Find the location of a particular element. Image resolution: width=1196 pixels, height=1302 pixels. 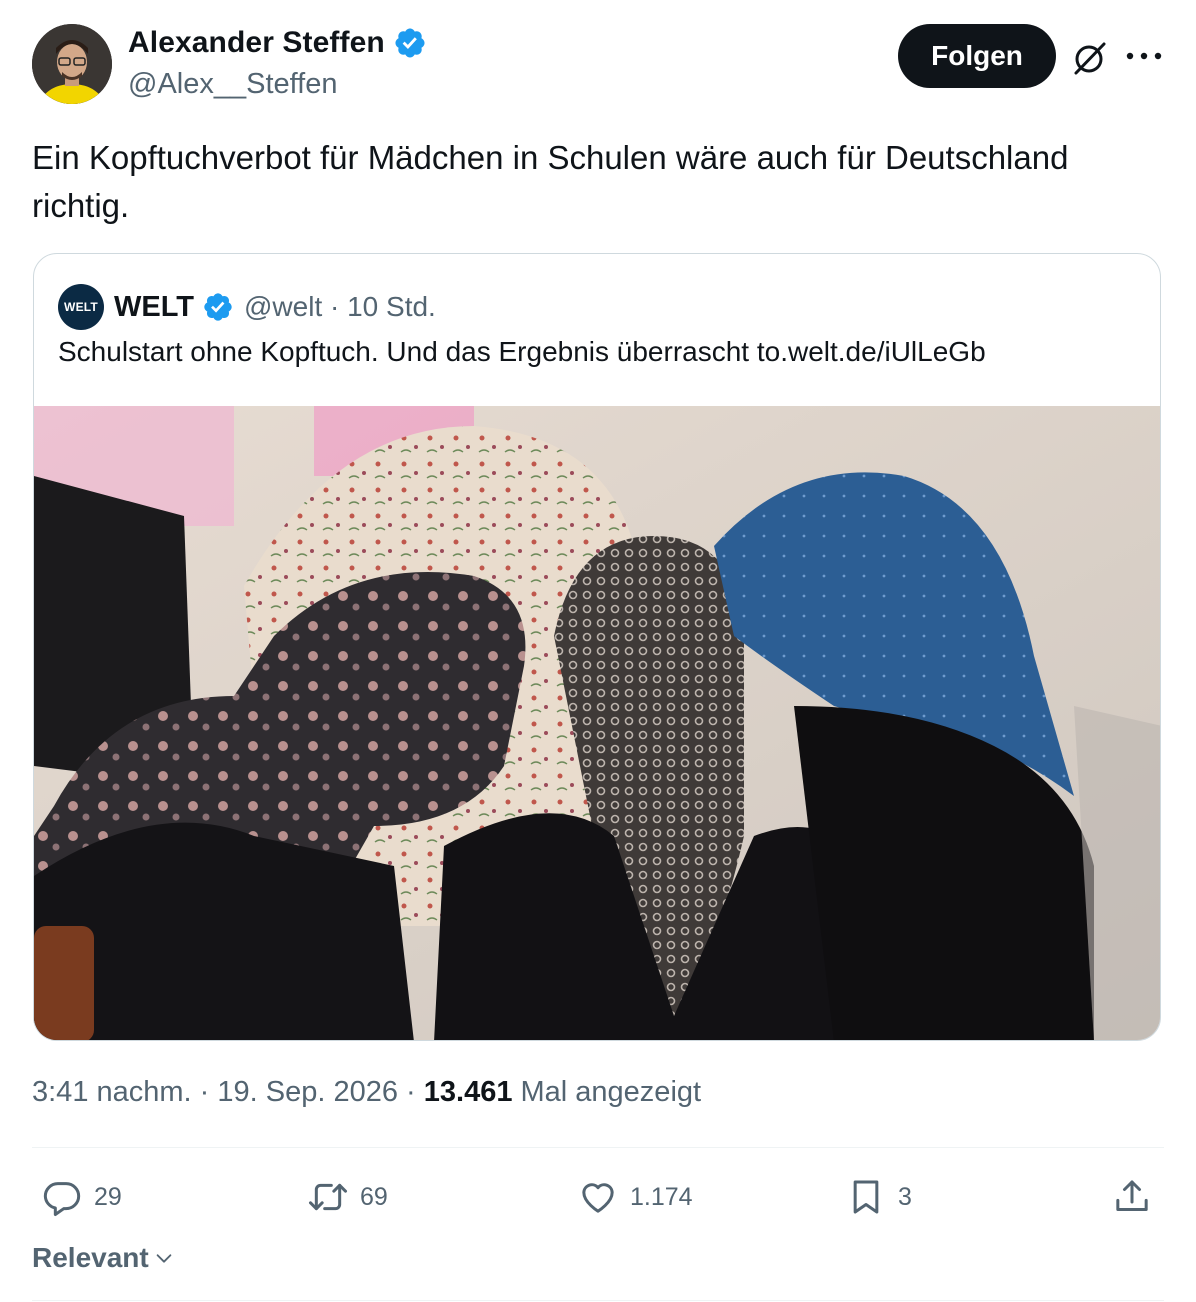

bookmark-icon is located at coordinates (866, 1197).